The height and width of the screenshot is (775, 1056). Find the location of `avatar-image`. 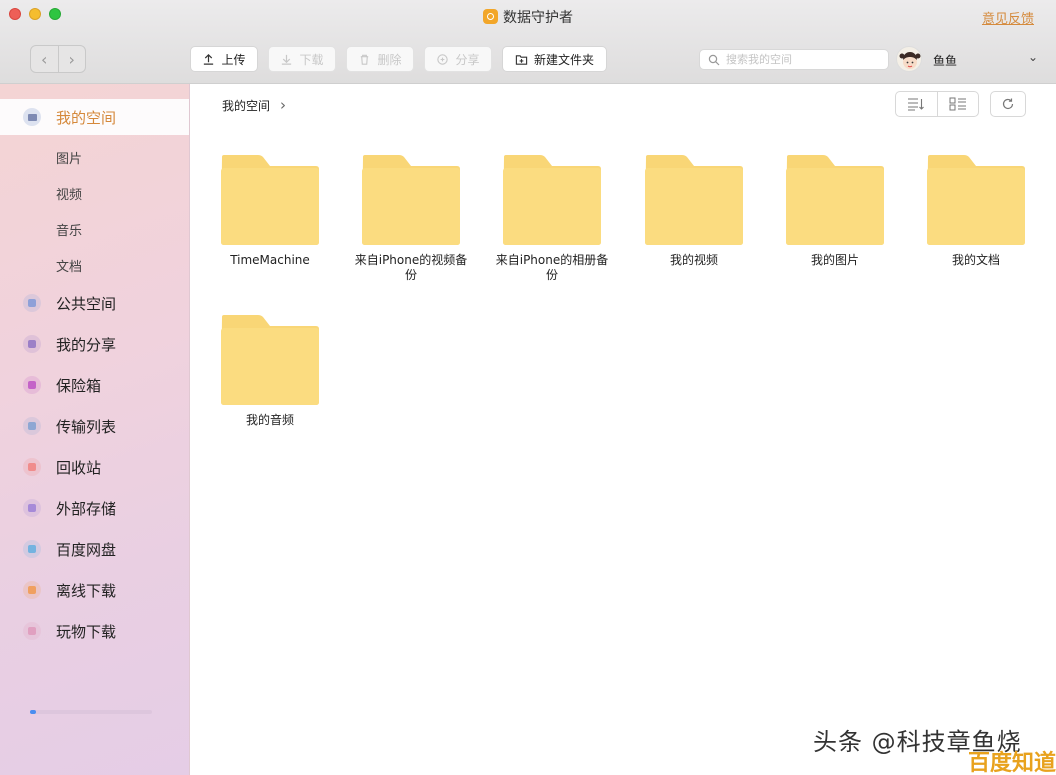

avatar-image is located at coordinates (910, 60).